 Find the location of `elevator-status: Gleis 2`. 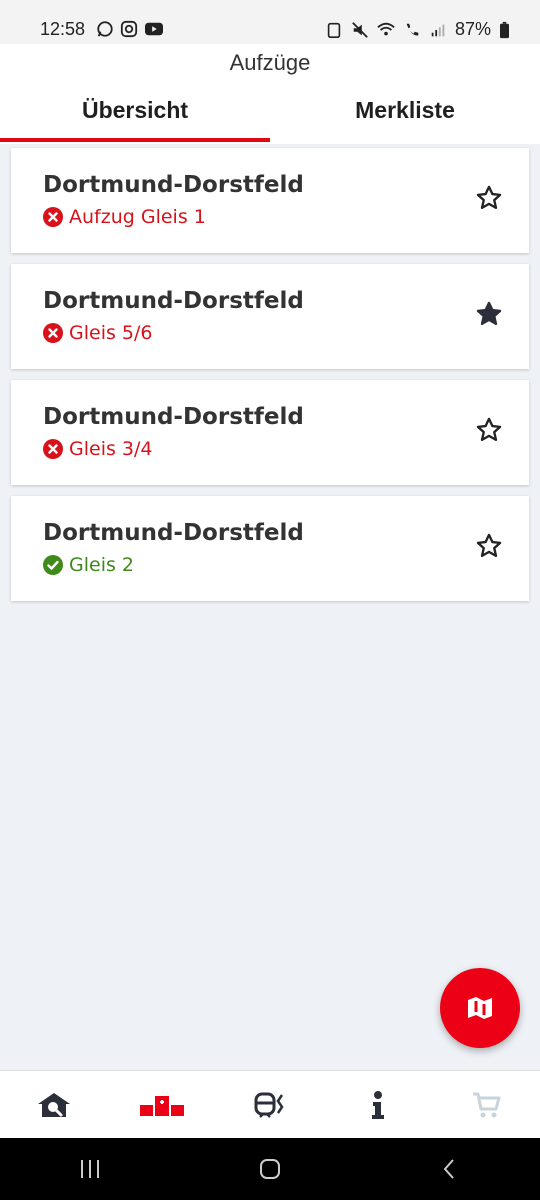

elevator-status: Gleis 2 is located at coordinates (88, 565).